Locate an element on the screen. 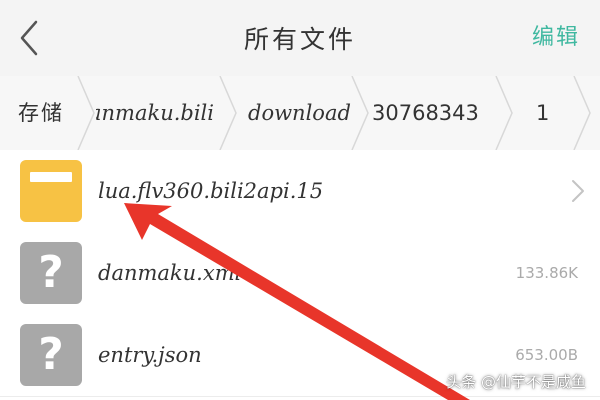 This screenshot has width=600, height=400. file-name: entry.json is located at coordinates (150, 355).